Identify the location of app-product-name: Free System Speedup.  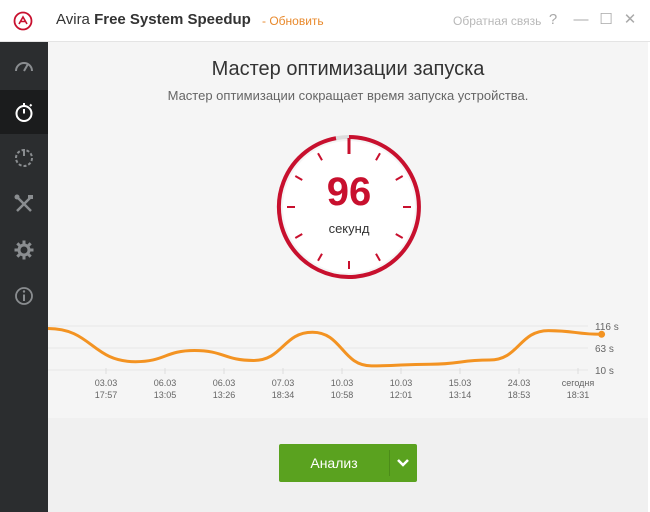
(172, 19).